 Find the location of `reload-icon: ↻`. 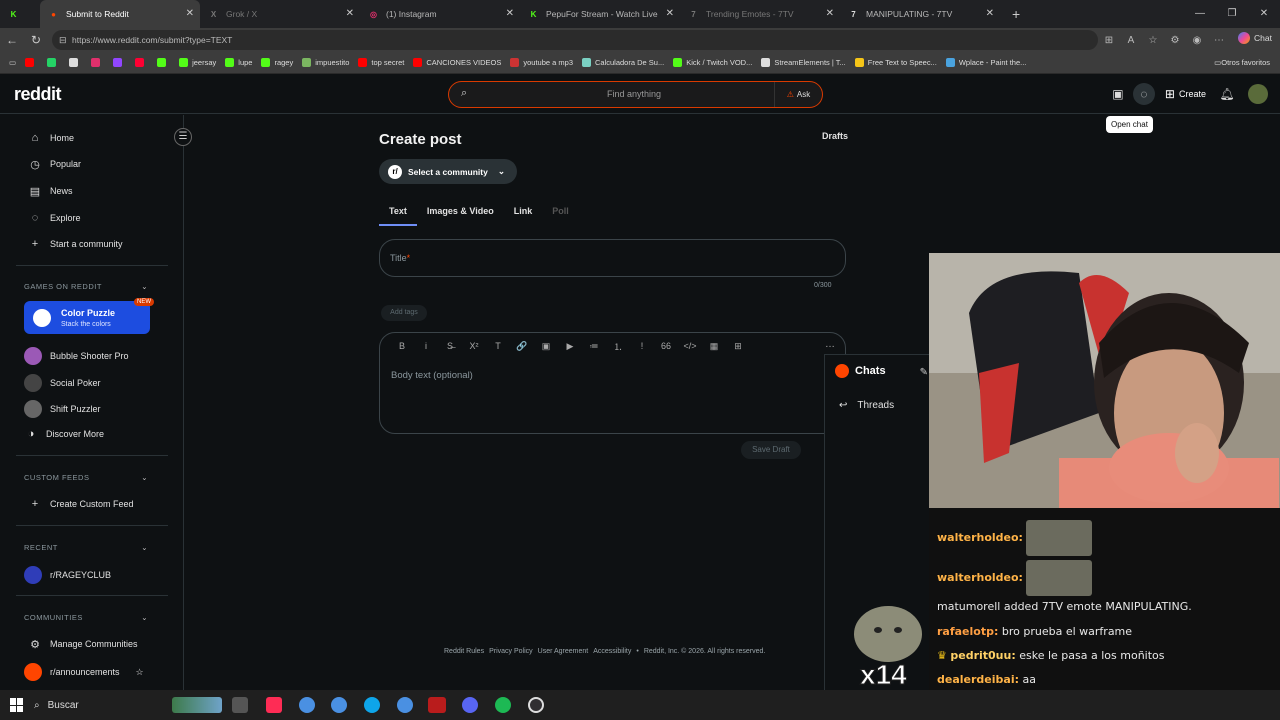

reload-icon: ↻ is located at coordinates (36, 40).